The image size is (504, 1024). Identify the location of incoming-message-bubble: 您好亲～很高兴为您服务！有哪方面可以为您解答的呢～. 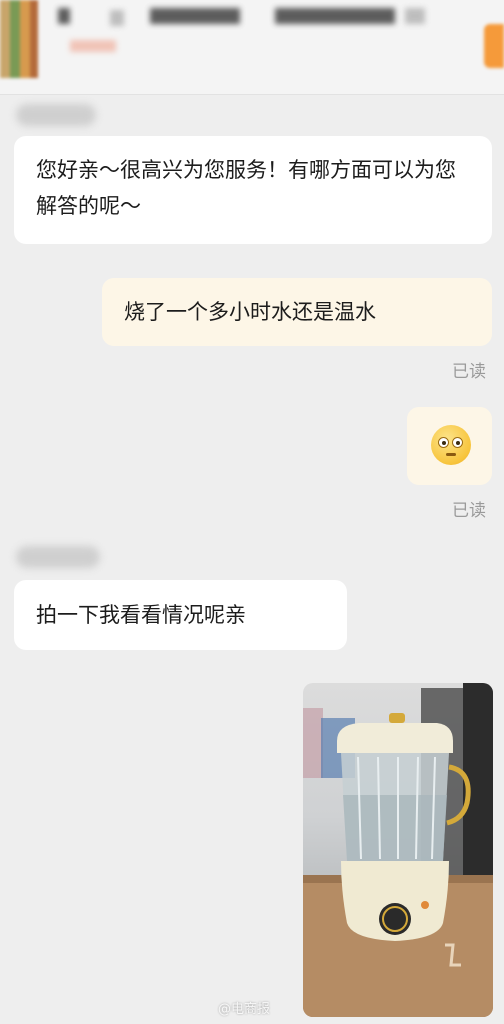
(253, 190).